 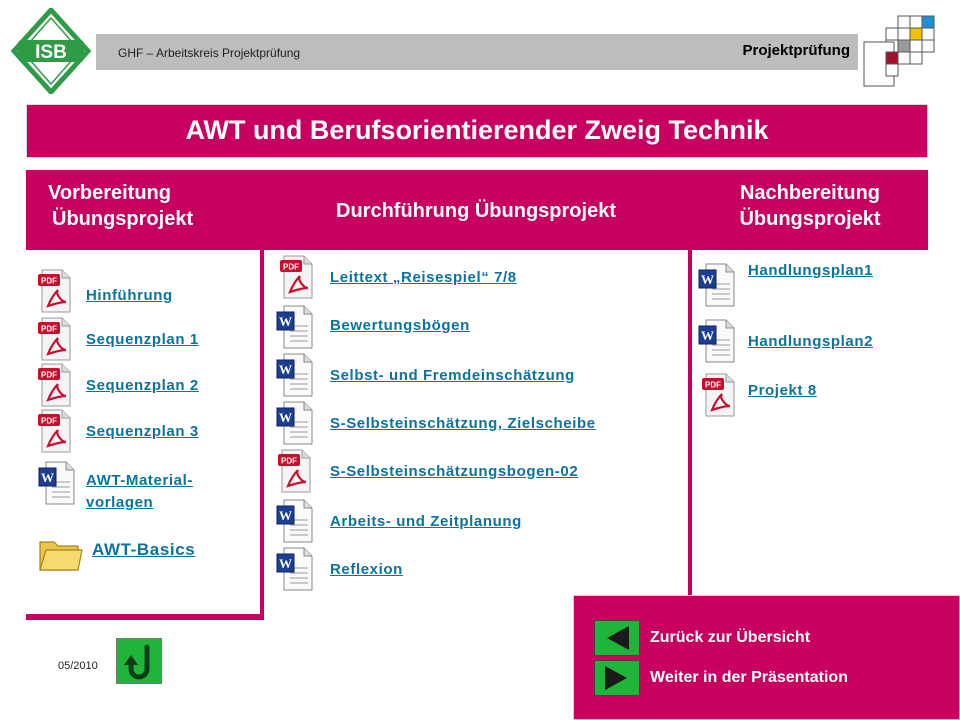 I want to click on triangle-right-icon, so click(x=616, y=678).